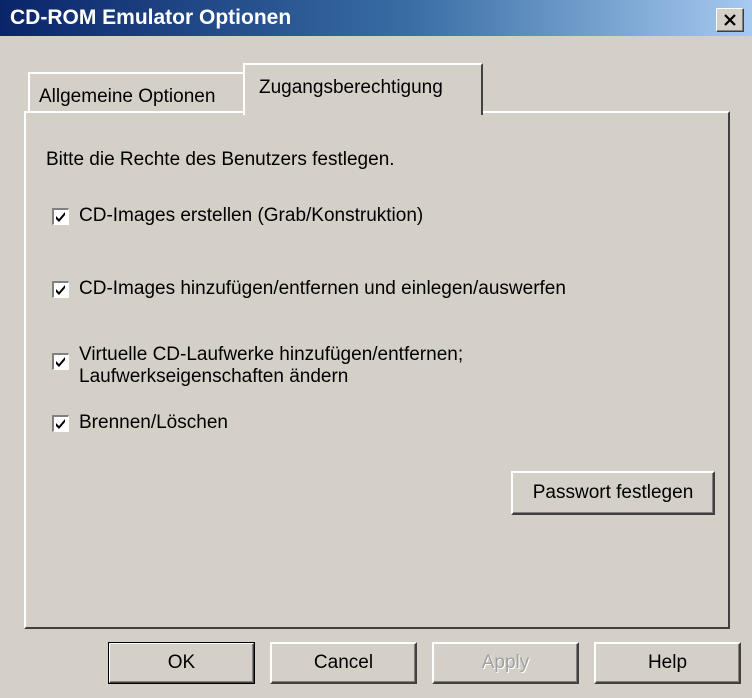 This screenshot has height=698, width=752. I want to click on window-title: CD-ROM Emulator Optionen, so click(151, 17).